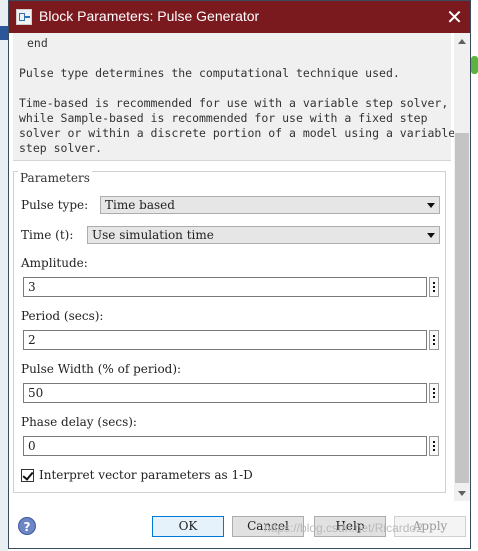  What do you see at coordinates (79, 422) in the screenshot?
I see `phase-delay-label: Phase delay (secs):` at bounding box center [79, 422].